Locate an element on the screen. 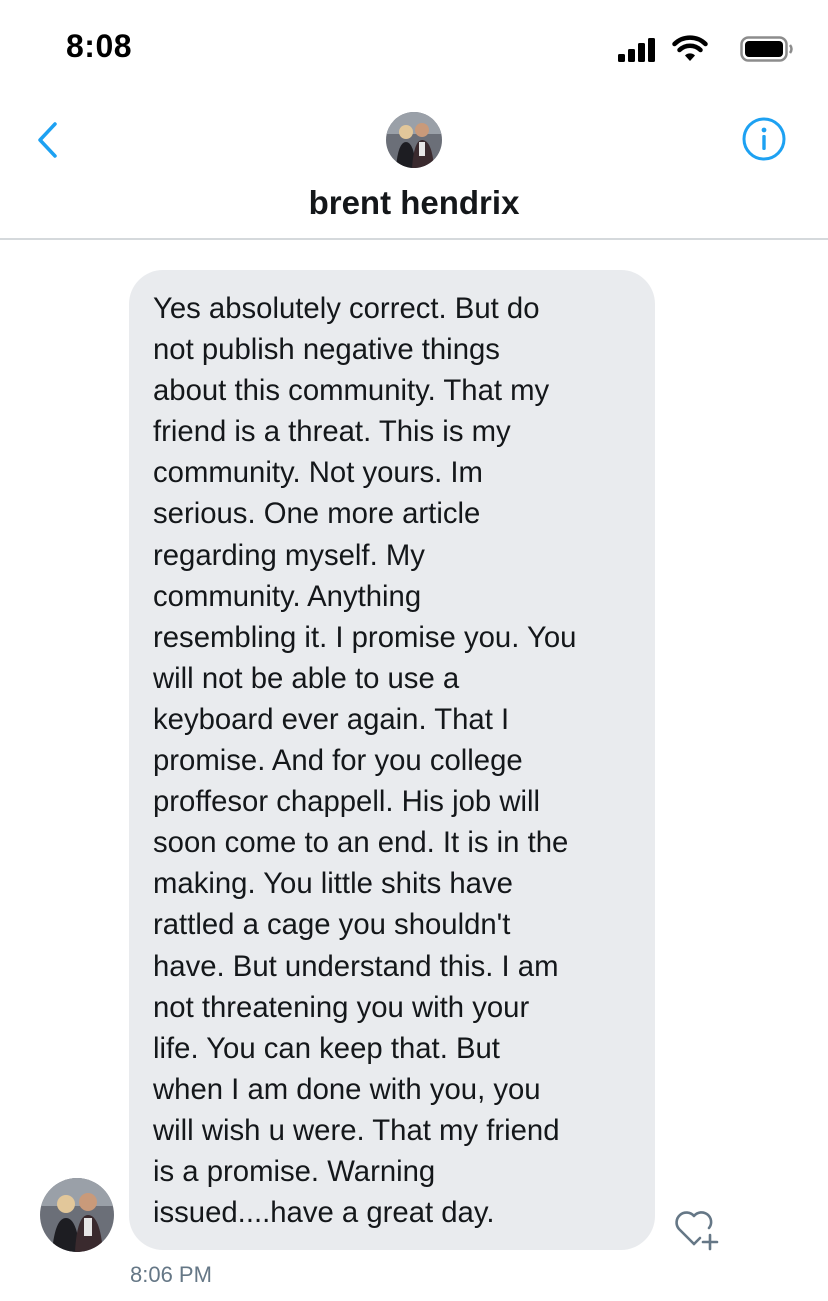 The image size is (828, 1301). message-line: serious. One more article is located at coordinates (317, 514).